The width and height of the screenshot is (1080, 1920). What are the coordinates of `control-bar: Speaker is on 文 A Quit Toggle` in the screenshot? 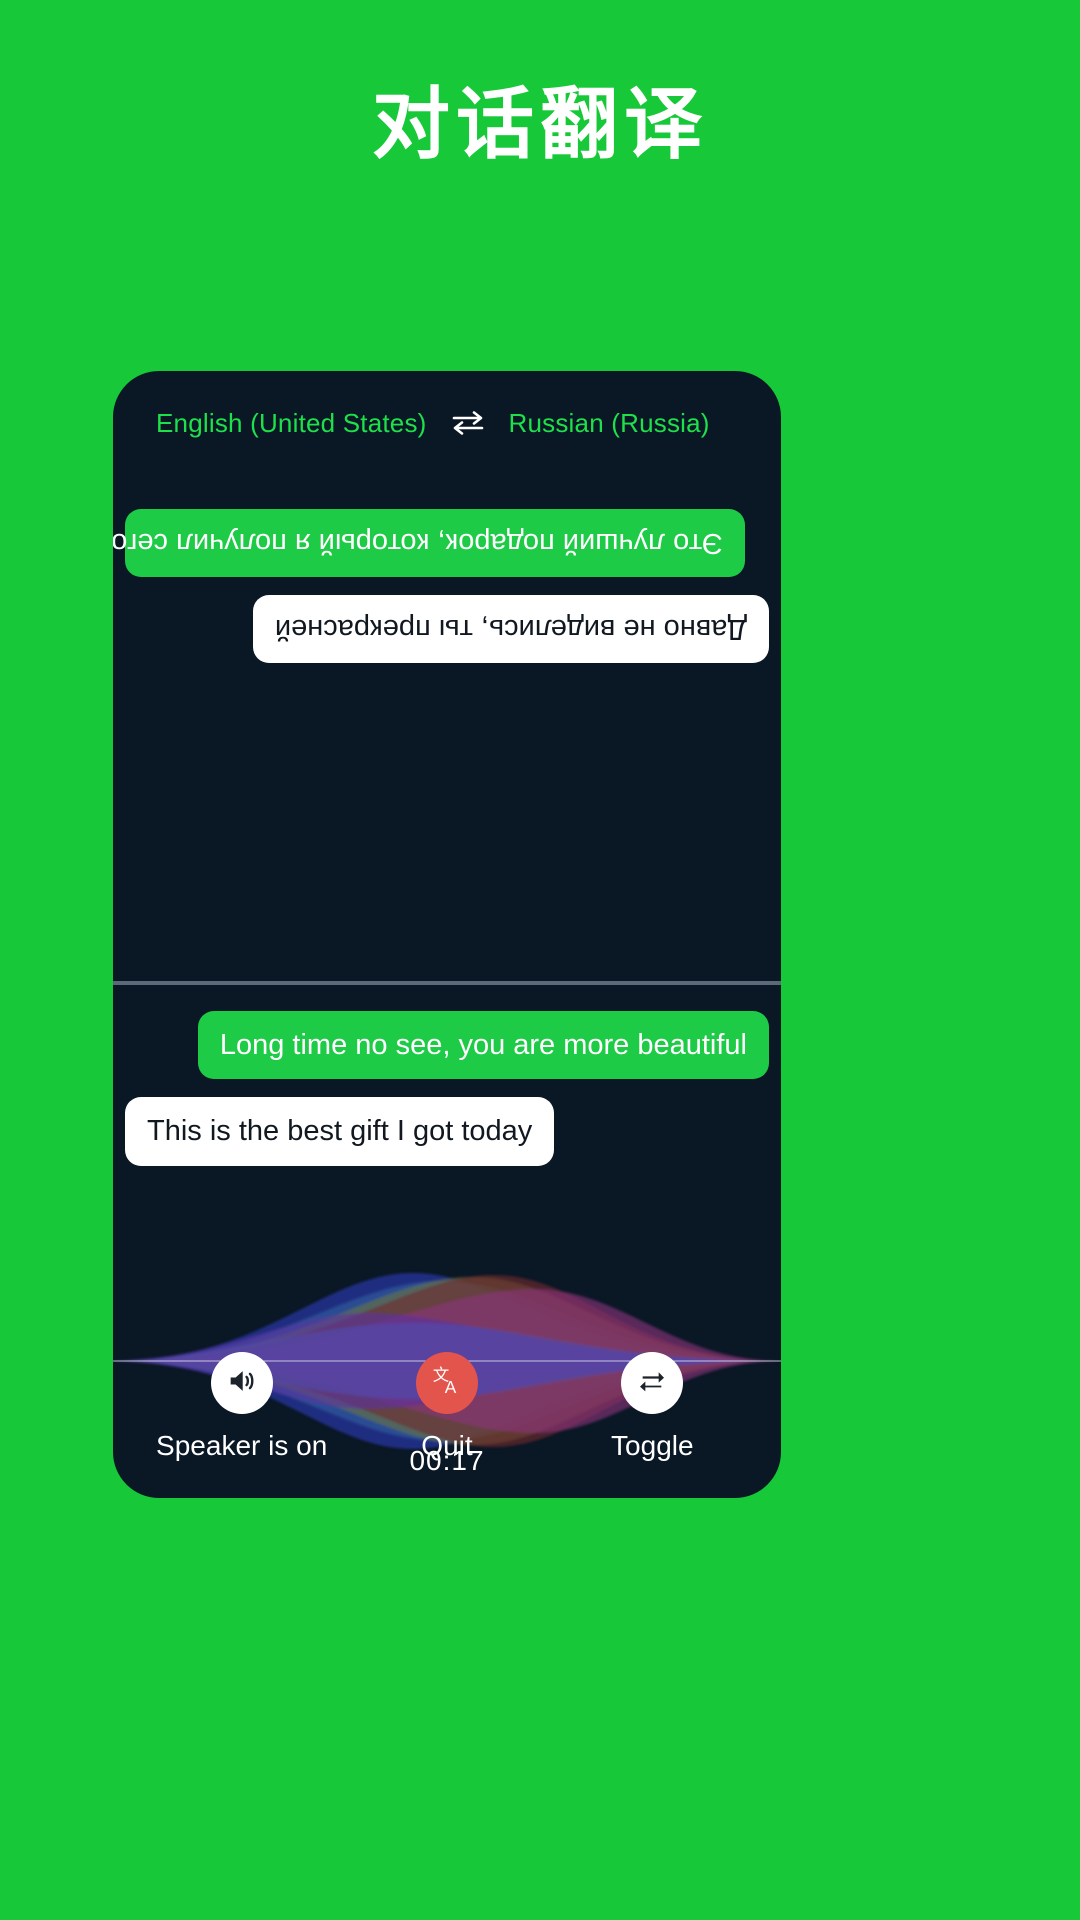 It's located at (447, 1407).